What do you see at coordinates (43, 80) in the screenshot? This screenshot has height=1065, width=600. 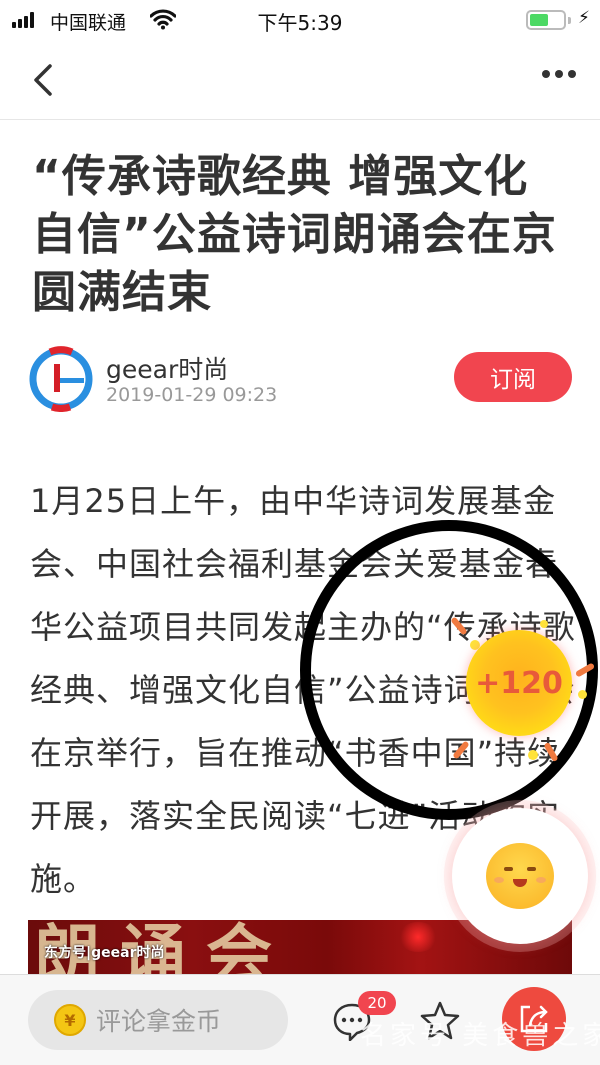 I see `back-button` at bounding box center [43, 80].